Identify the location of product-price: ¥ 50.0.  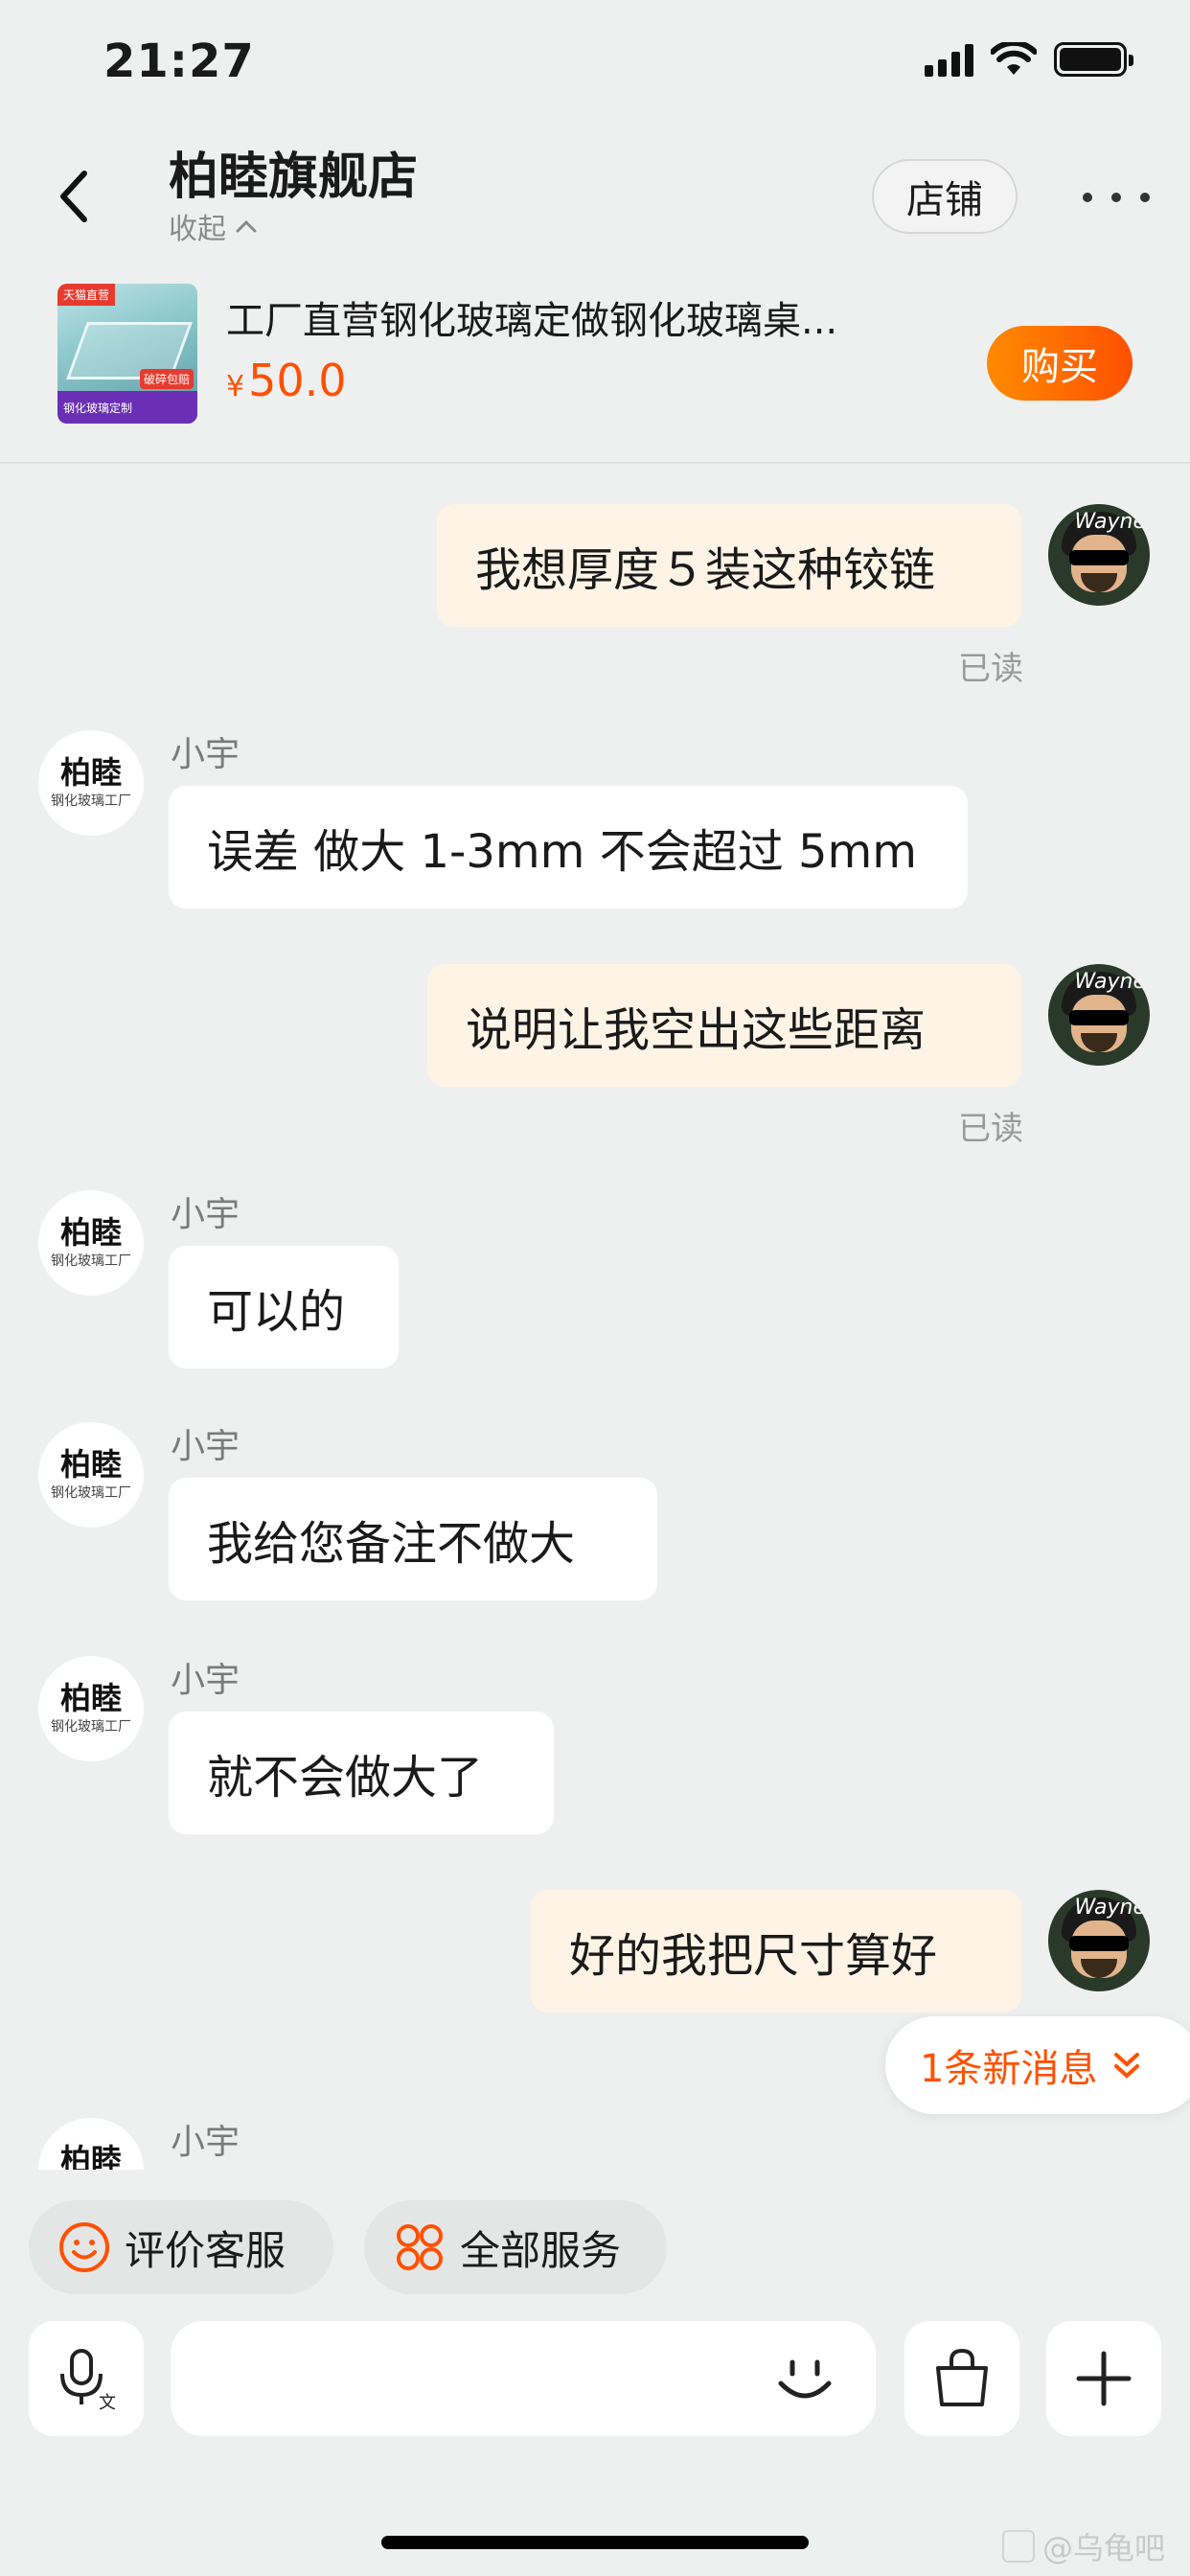
(287, 380).